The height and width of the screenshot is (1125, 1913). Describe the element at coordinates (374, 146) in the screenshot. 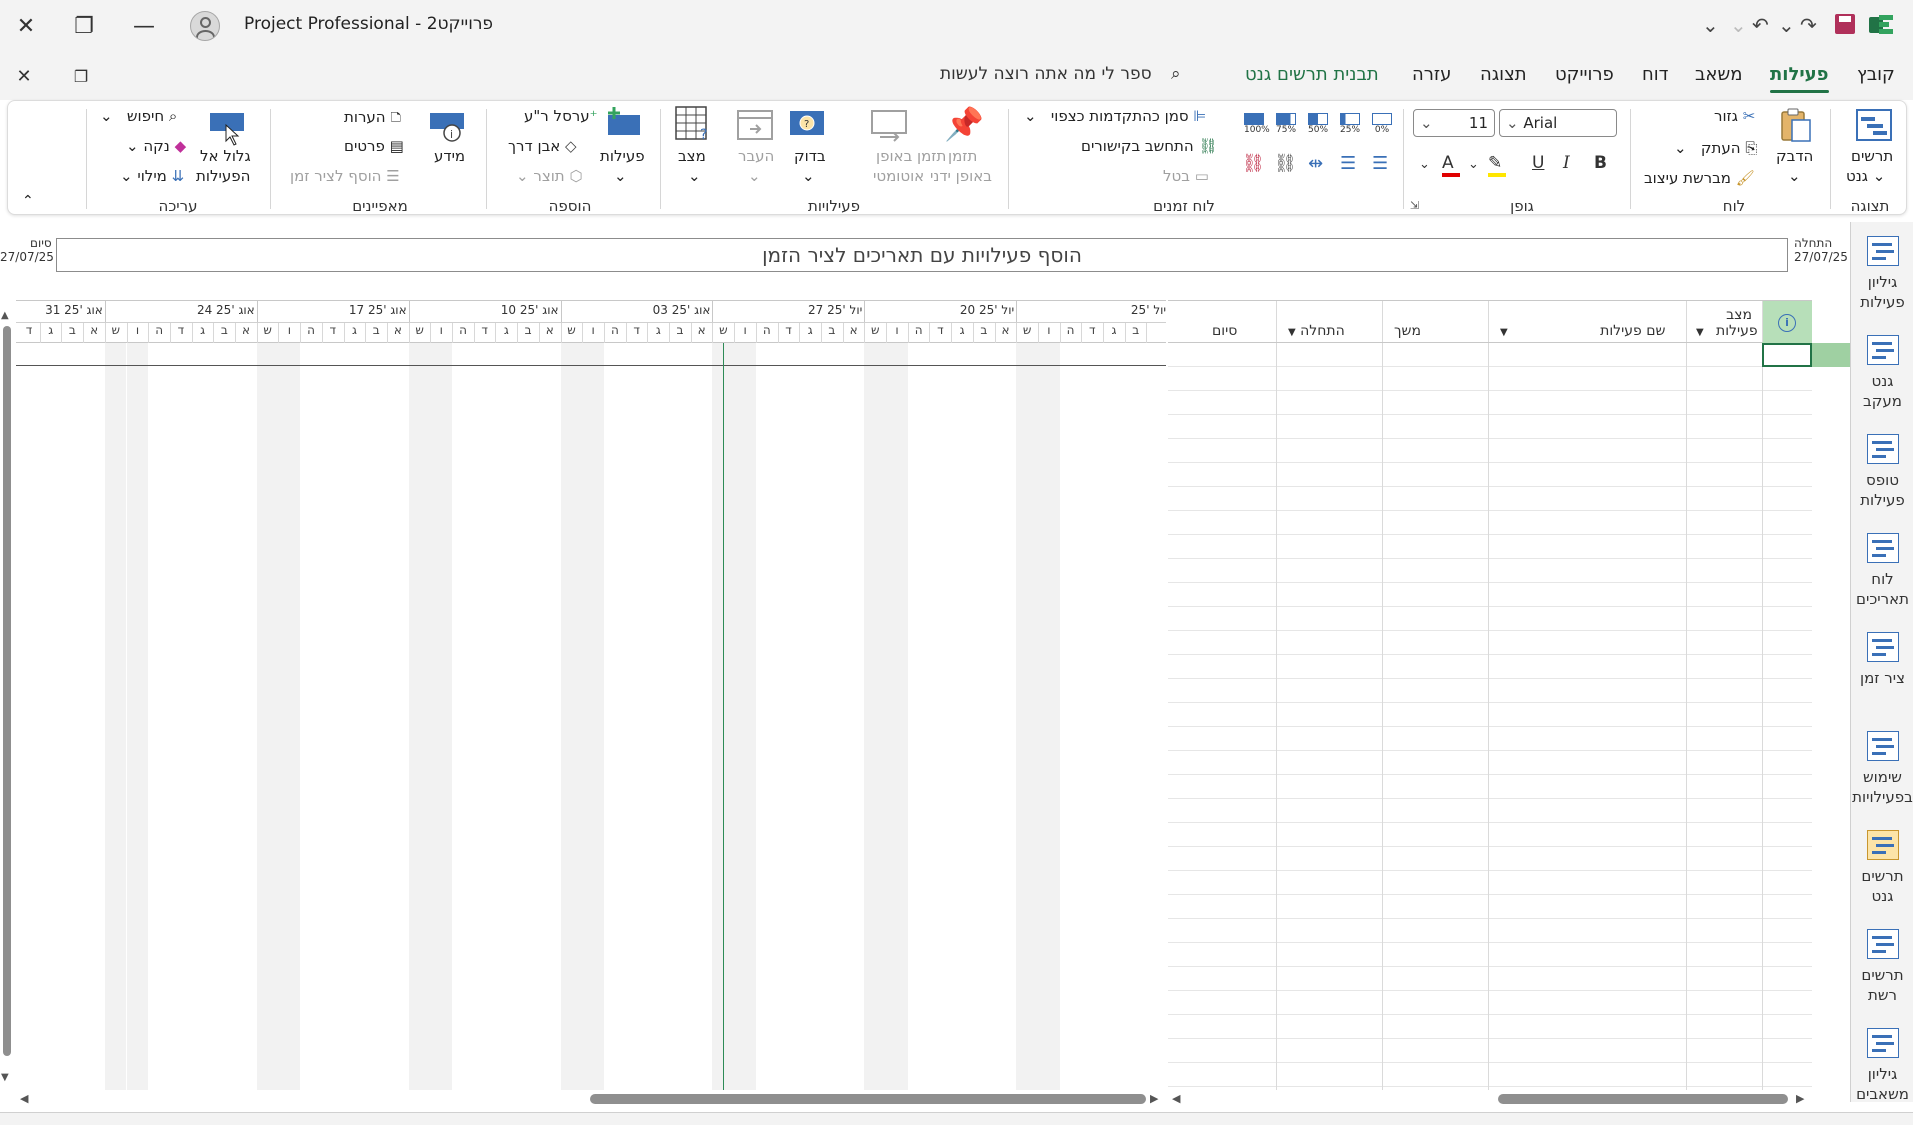

I see `details-button: פרטים ▤` at that location.